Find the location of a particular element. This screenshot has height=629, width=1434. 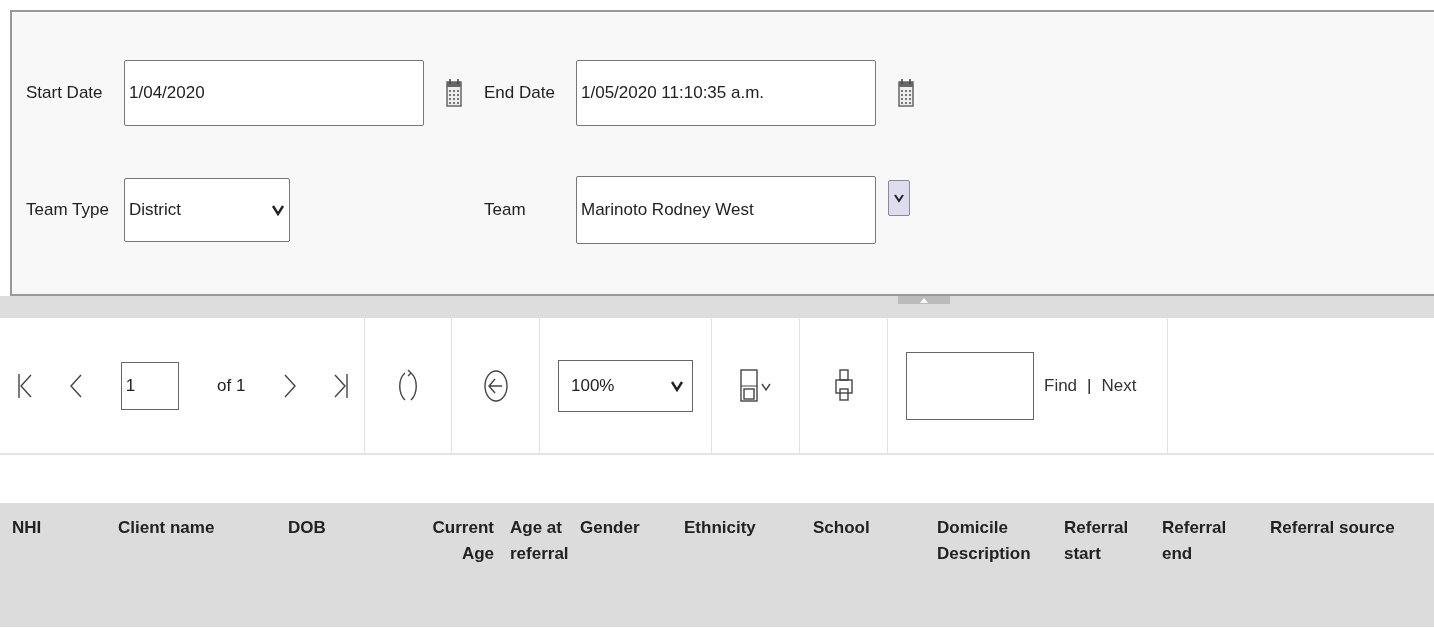

save-icon is located at coordinates (755, 385).